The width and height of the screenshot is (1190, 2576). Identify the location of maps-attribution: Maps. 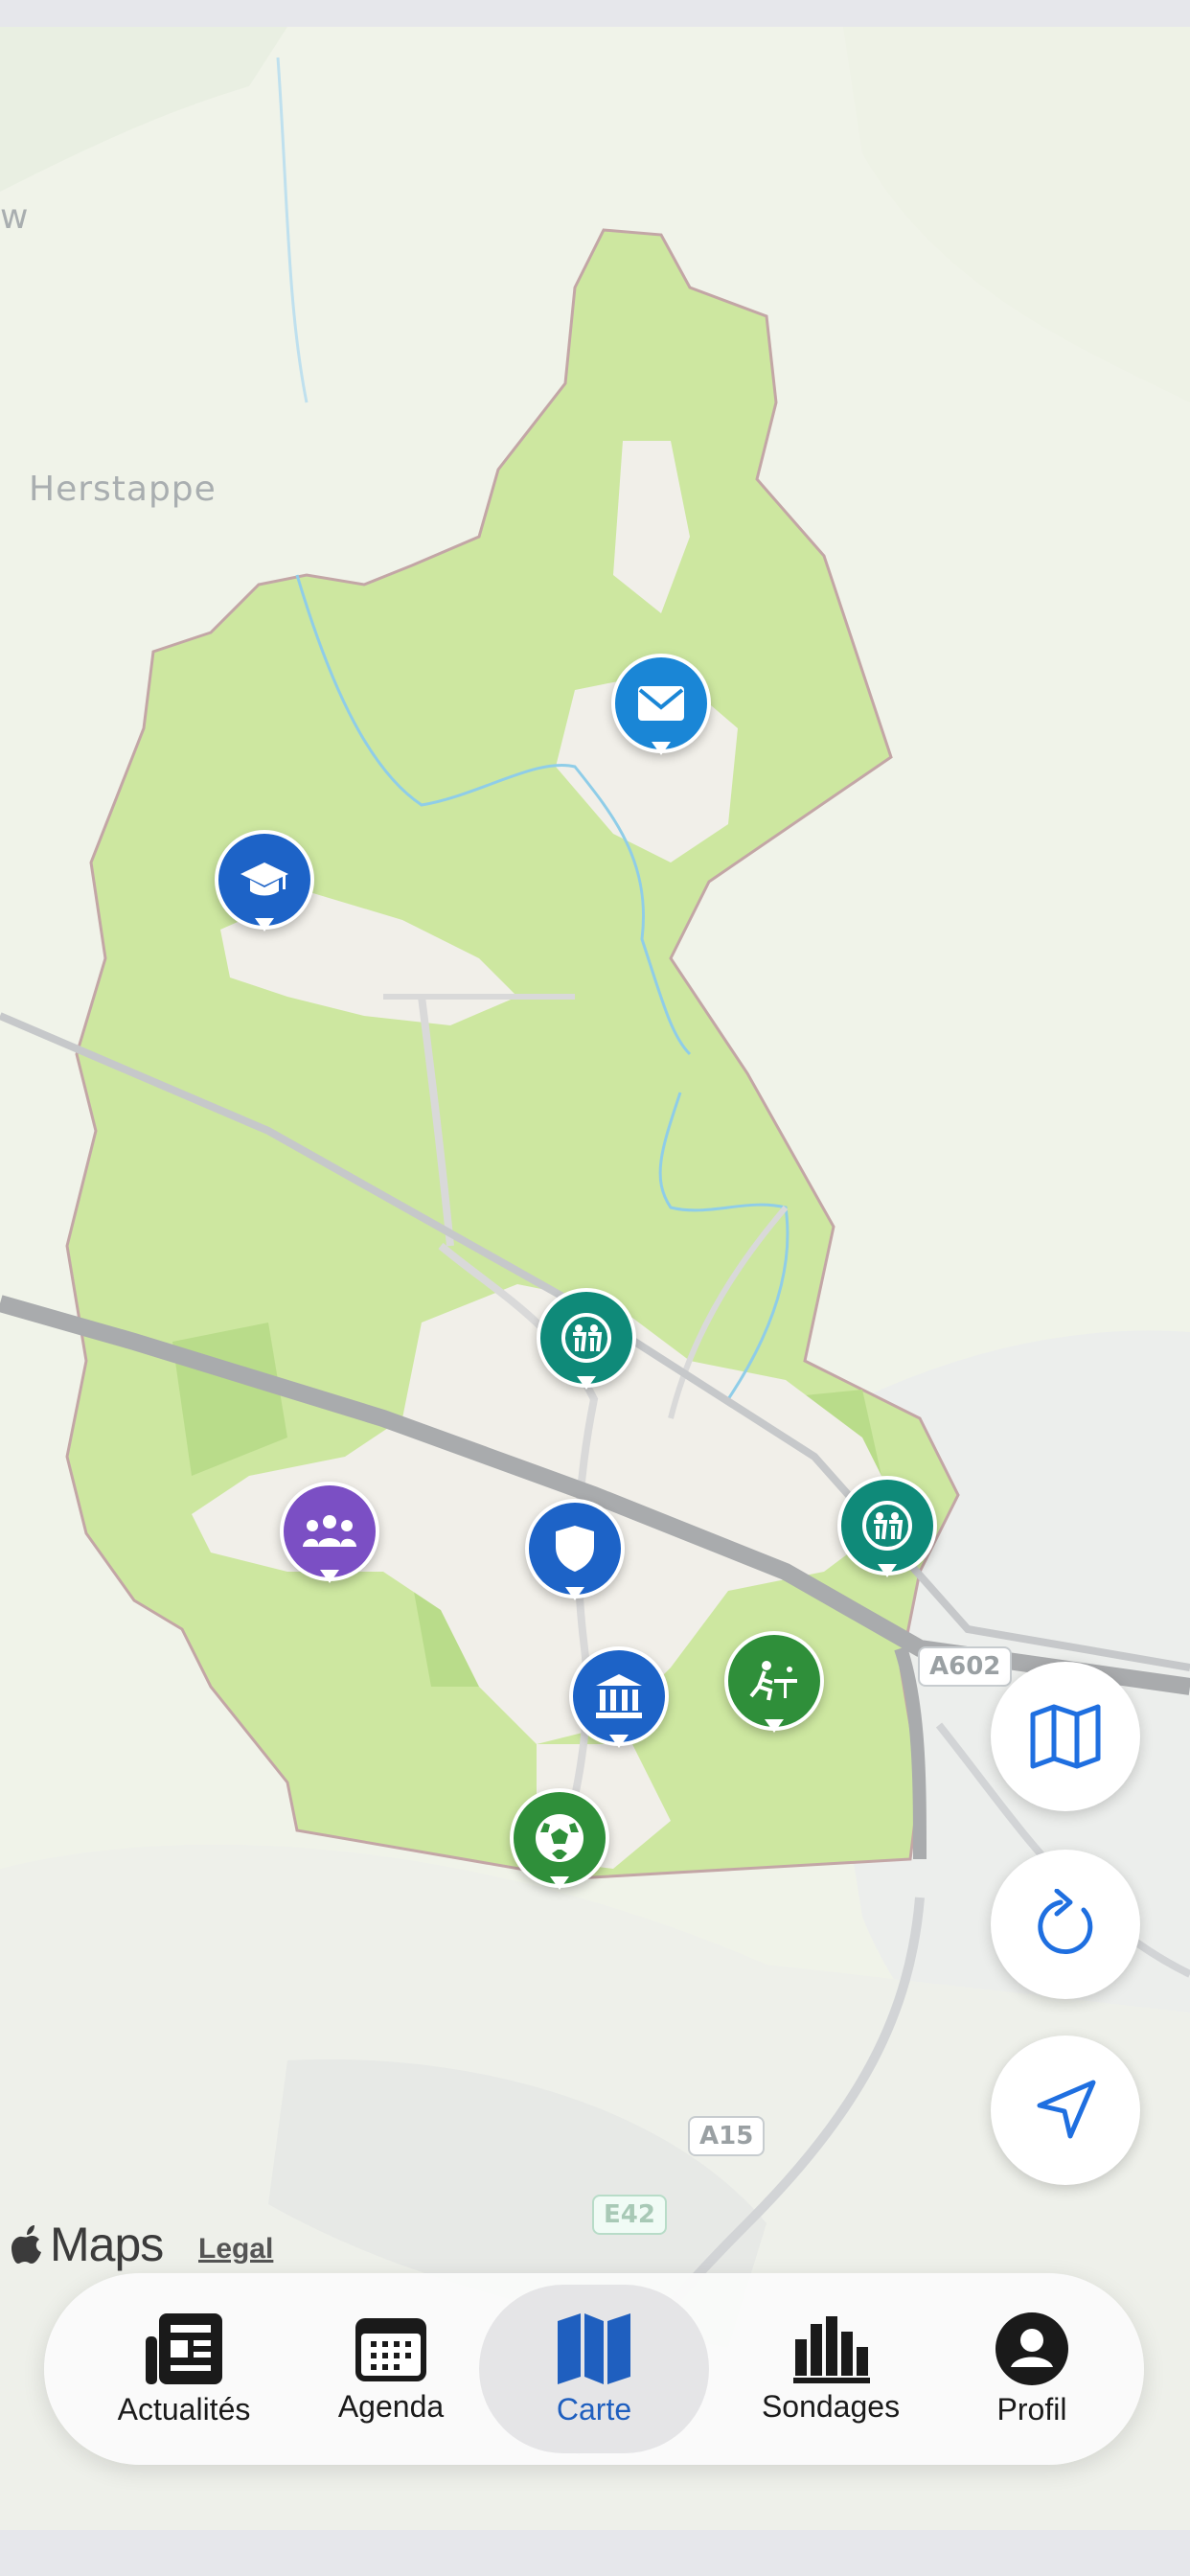
(88, 2244).